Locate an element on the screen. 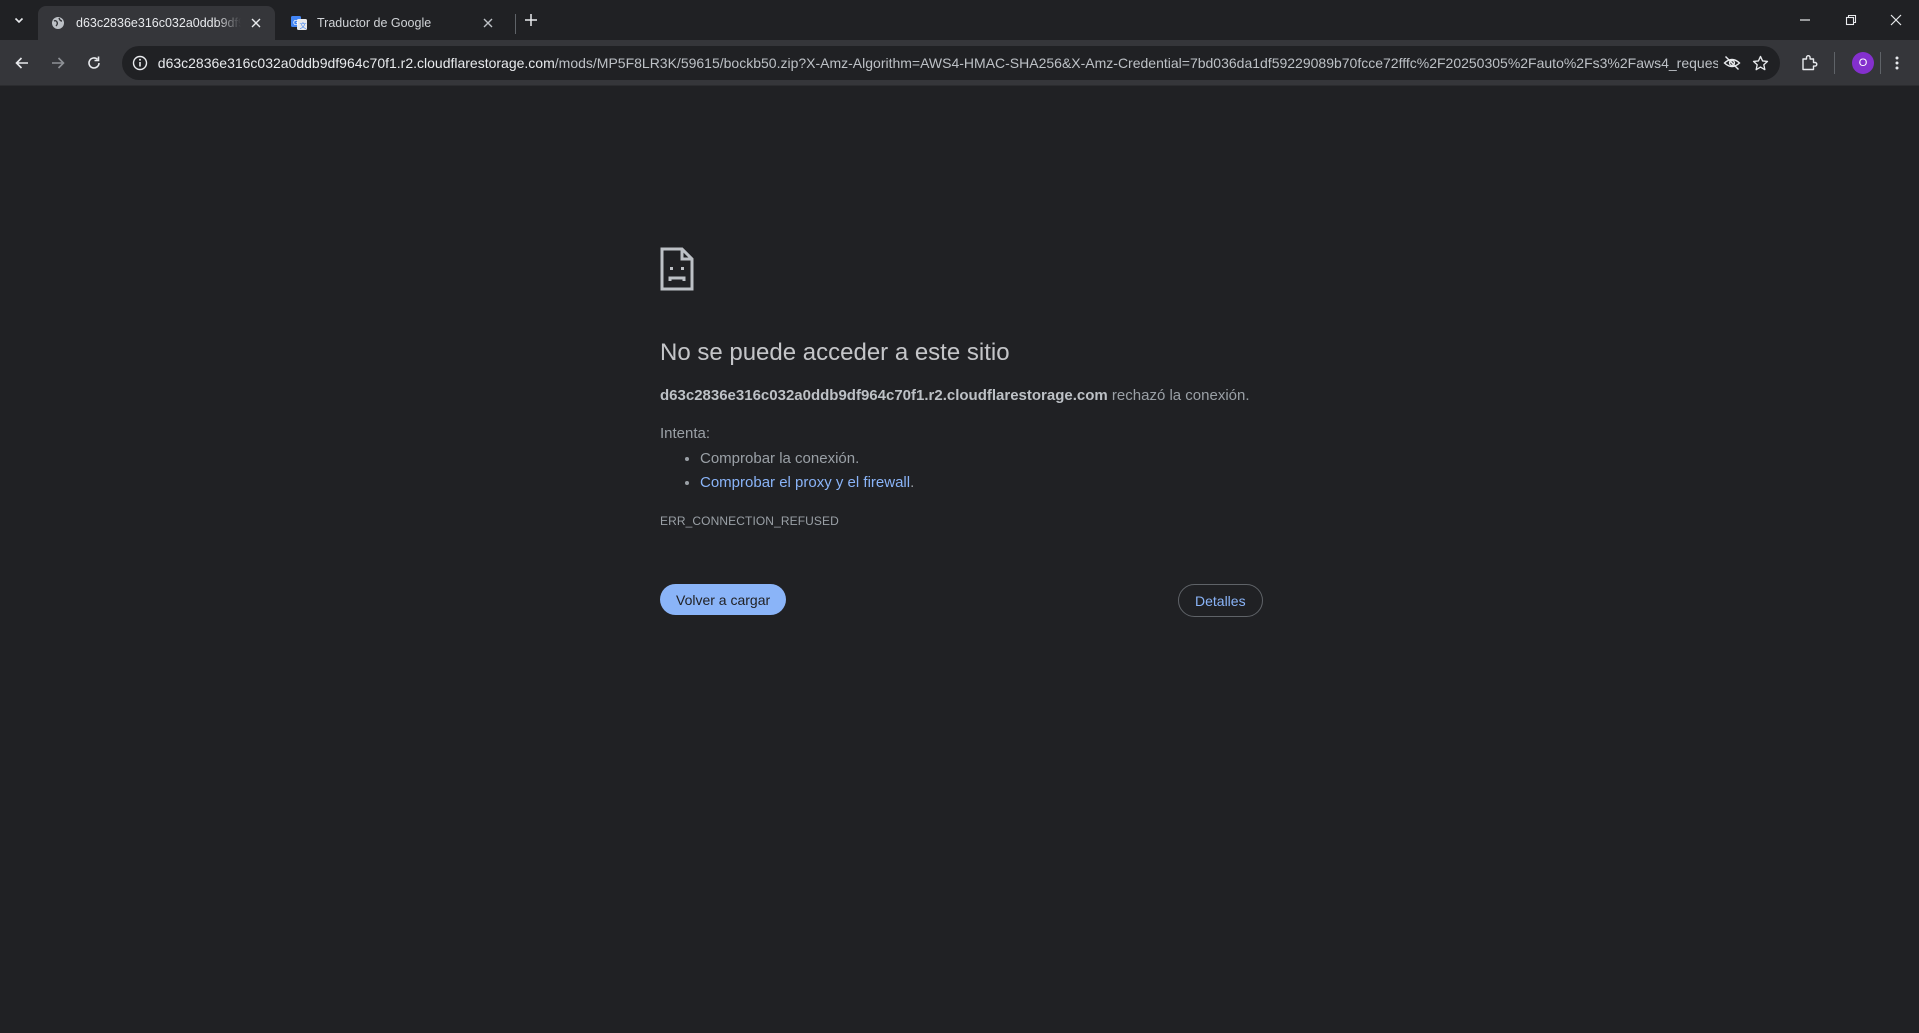  tab-search-button is located at coordinates (19, 20).